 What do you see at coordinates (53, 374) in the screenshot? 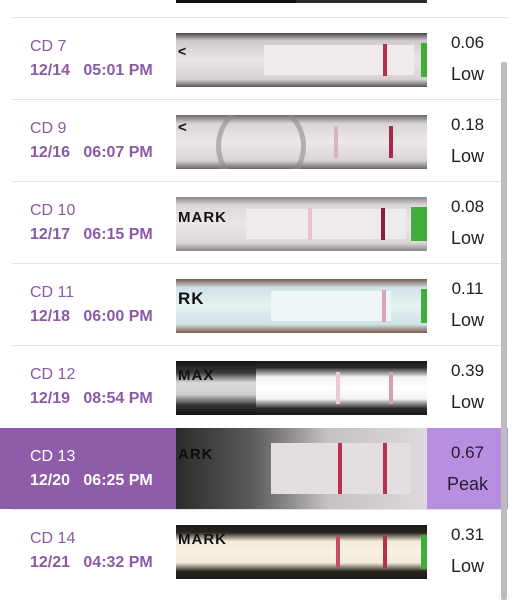
I see `cycle-day-label: CD 12` at bounding box center [53, 374].